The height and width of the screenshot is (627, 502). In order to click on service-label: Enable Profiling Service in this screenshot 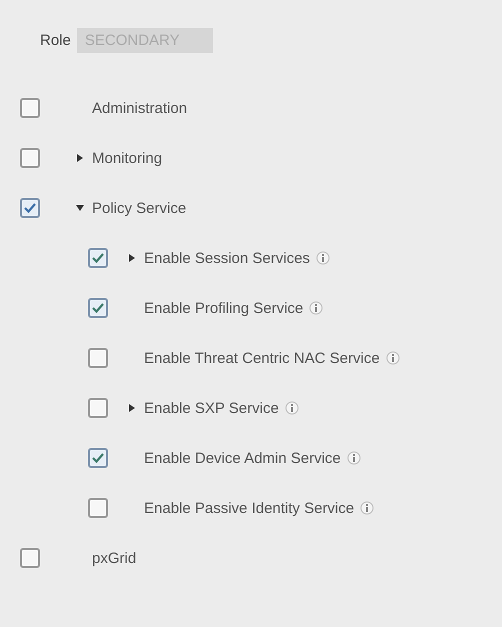, I will do `click(224, 308)`.